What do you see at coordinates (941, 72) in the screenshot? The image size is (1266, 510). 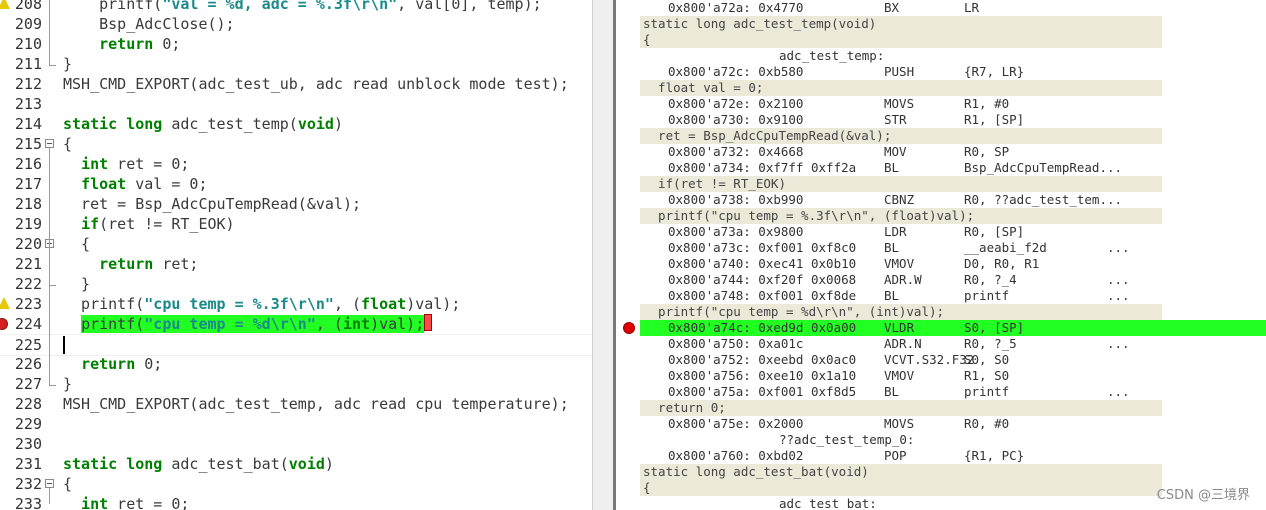 I see `disasm-instruction: 0x800'a72c: 0xb580 PUSH {R7, LR}` at bounding box center [941, 72].